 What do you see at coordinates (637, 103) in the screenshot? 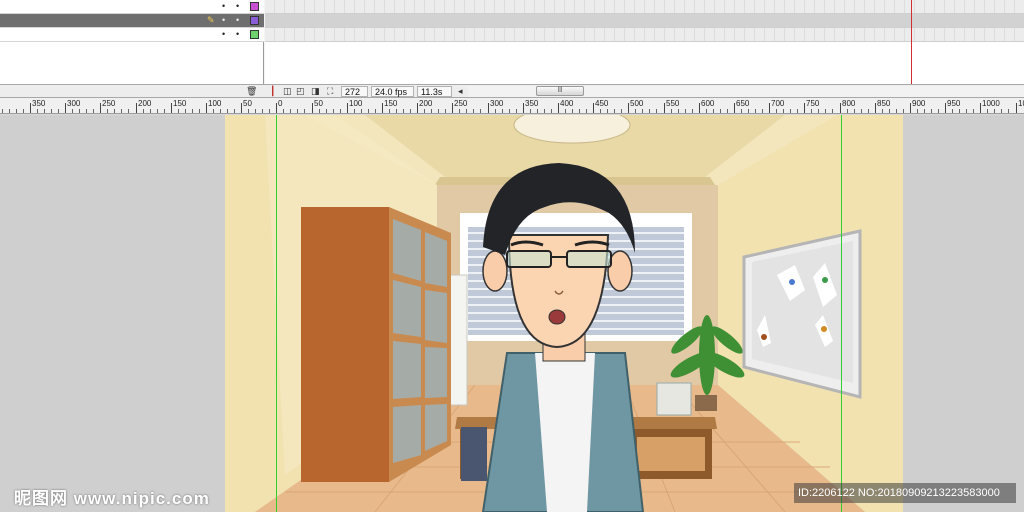
I see `ruler-label: 500` at bounding box center [637, 103].